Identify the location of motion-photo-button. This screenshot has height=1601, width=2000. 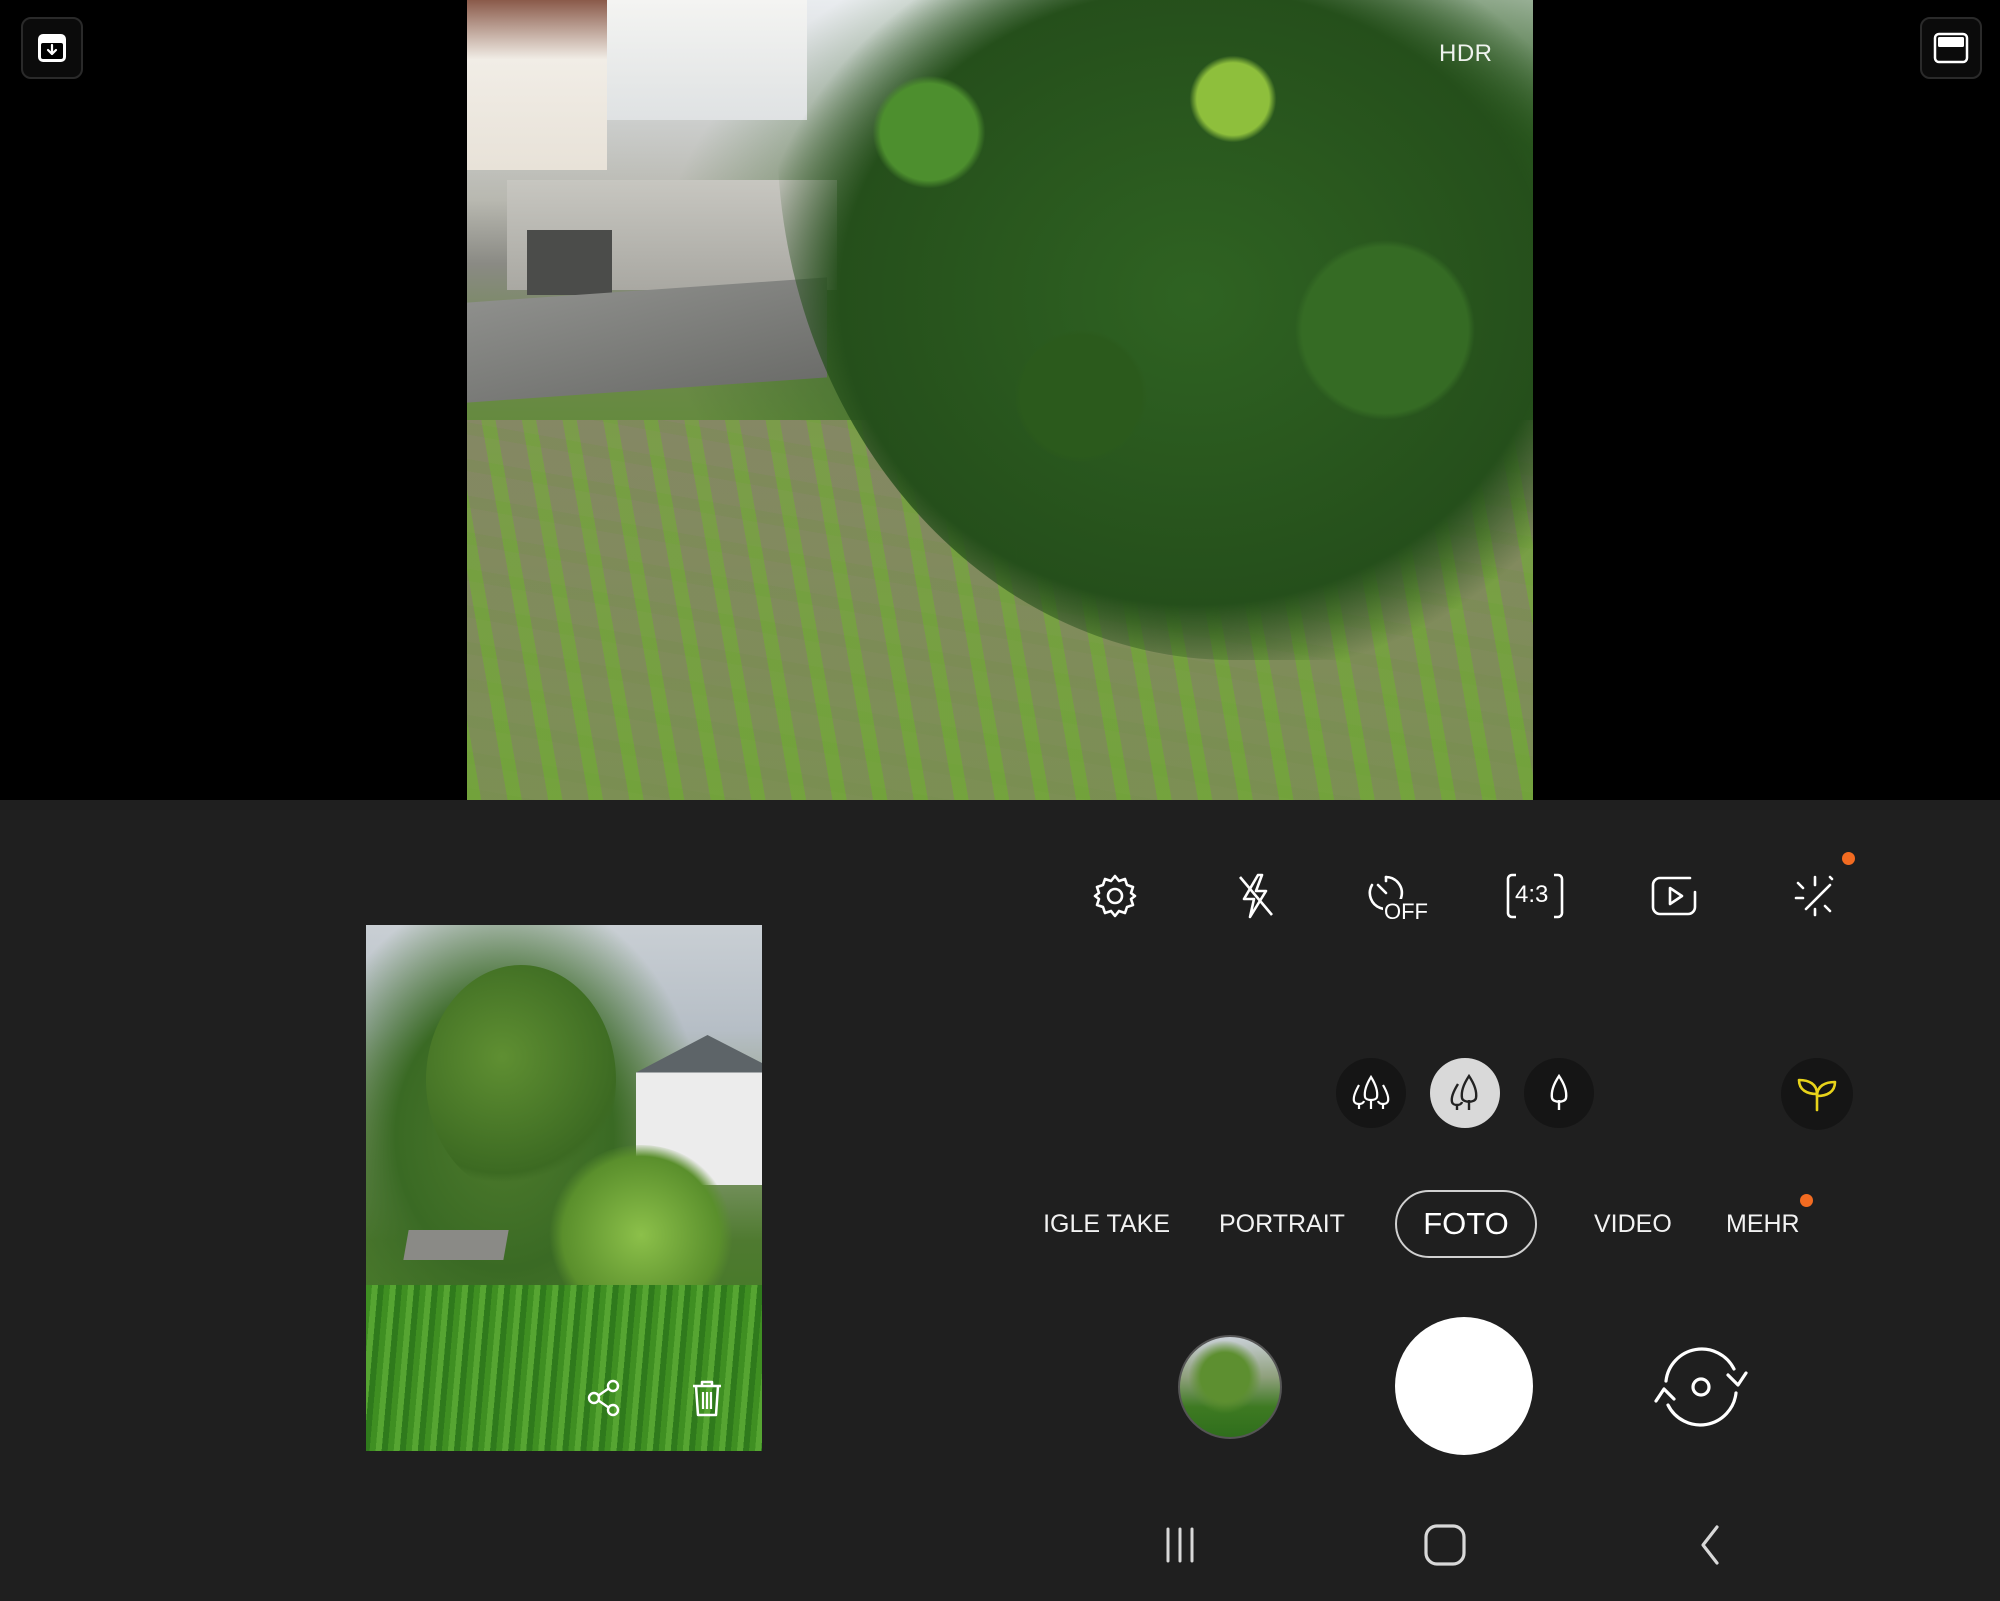
(1675, 896).